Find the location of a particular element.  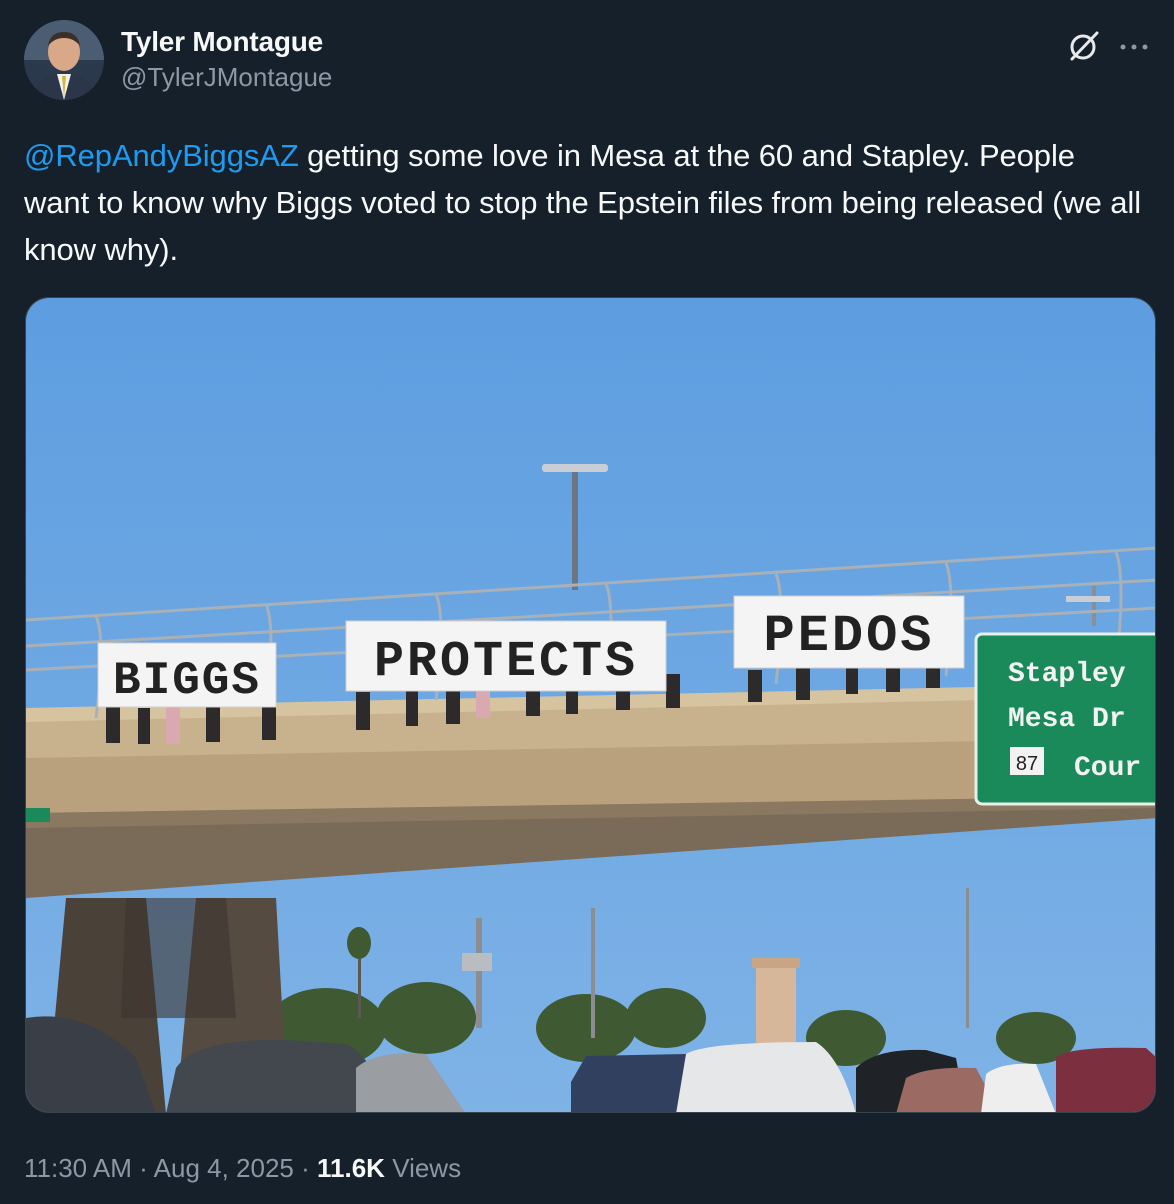

svg-text: 87 is located at coordinates (1027, 764).